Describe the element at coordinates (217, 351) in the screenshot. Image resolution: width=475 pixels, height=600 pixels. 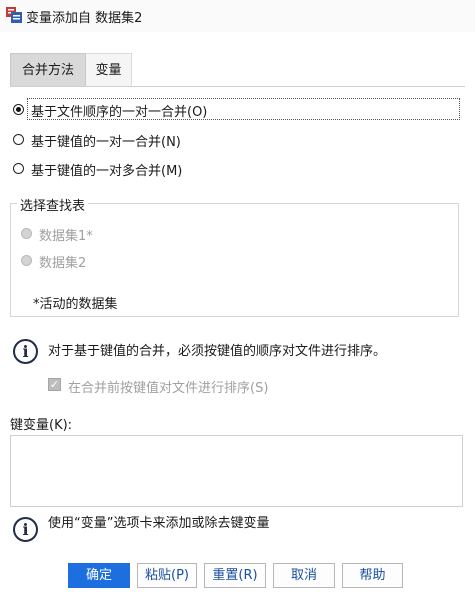
I see `sort-info-text: 对于基于键值的合并，必须按键值的顺序对文件进行排序。` at that location.